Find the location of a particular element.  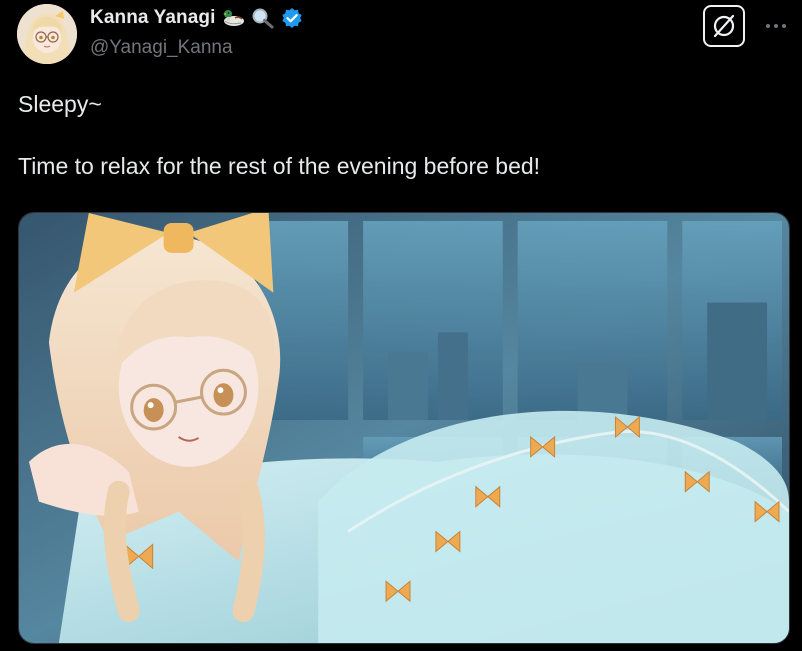

author-display-name: Kanna Yanagi is located at coordinates (152, 18).